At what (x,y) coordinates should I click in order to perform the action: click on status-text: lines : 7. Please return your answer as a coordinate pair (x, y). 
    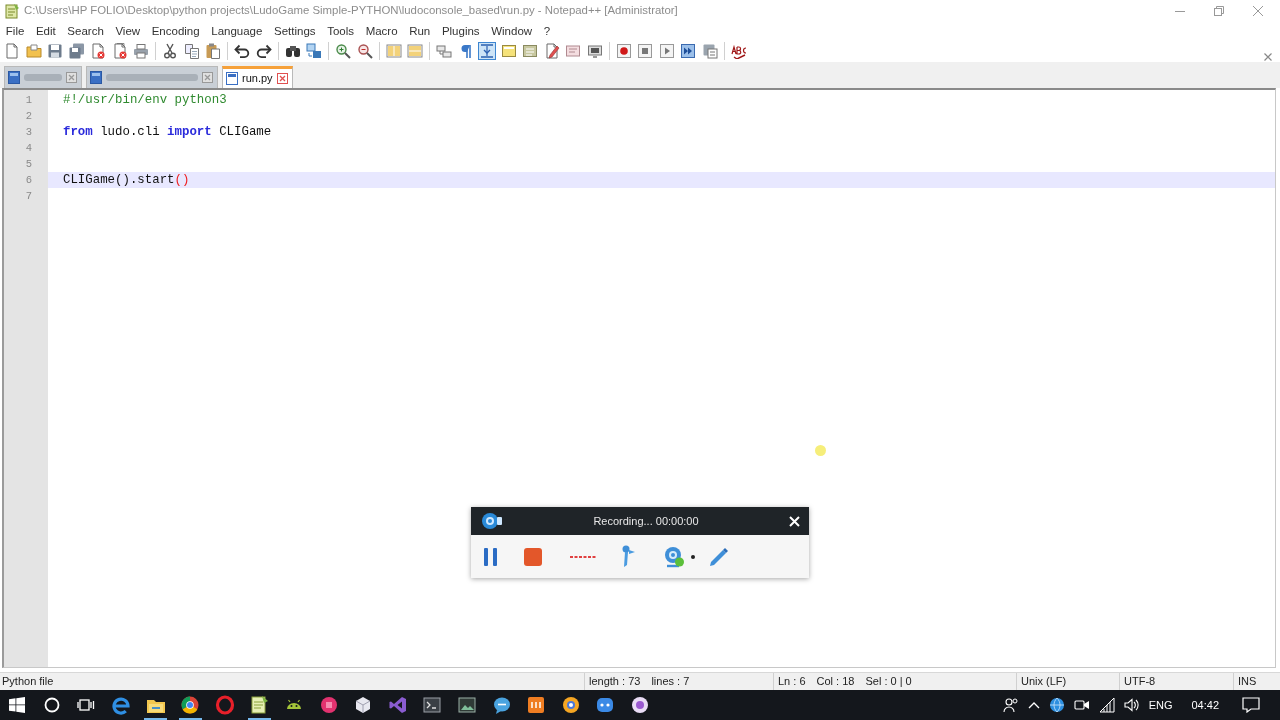
    Looking at the image, I should click on (670, 682).